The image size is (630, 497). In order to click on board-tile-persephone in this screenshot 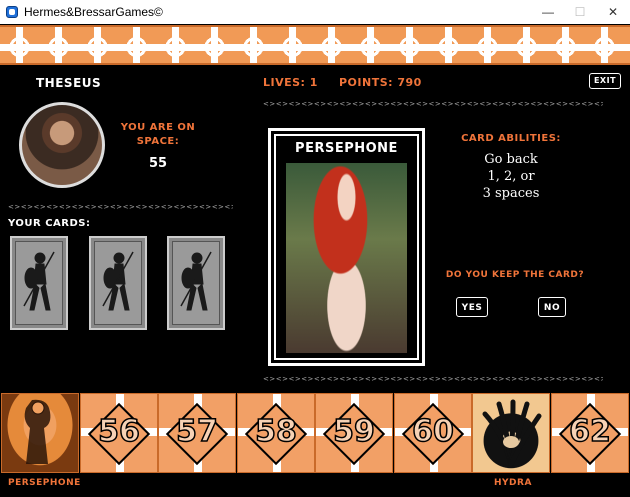, I will do `click(40, 433)`.